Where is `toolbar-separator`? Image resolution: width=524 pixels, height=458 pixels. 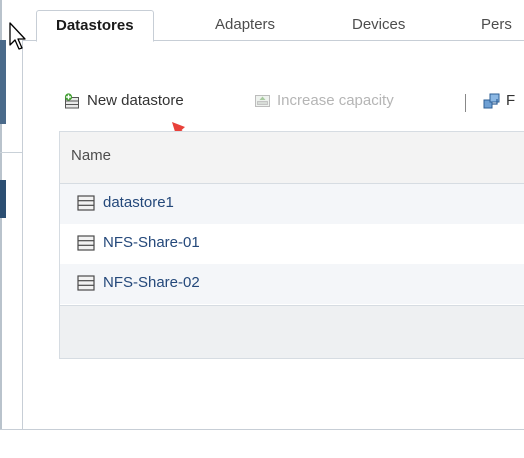 toolbar-separator is located at coordinates (465, 103).